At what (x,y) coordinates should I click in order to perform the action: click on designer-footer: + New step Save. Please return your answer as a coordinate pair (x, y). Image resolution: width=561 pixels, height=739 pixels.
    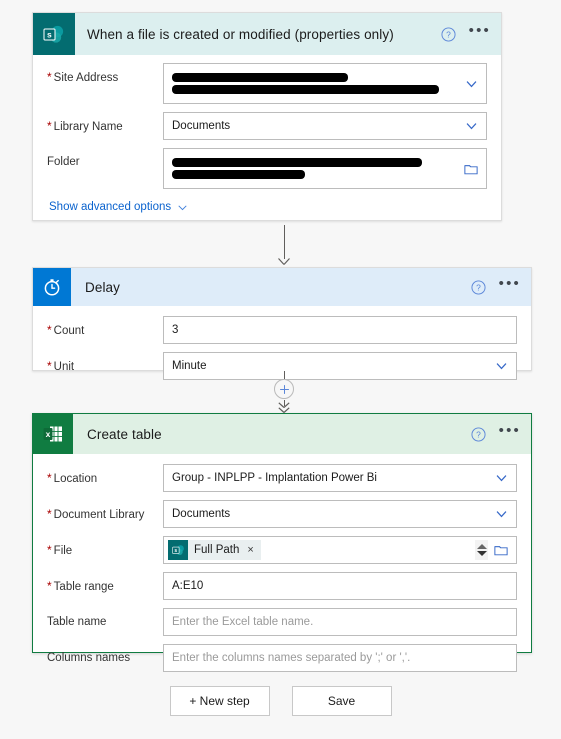
    Looking at the image, I should click on (280, 701).